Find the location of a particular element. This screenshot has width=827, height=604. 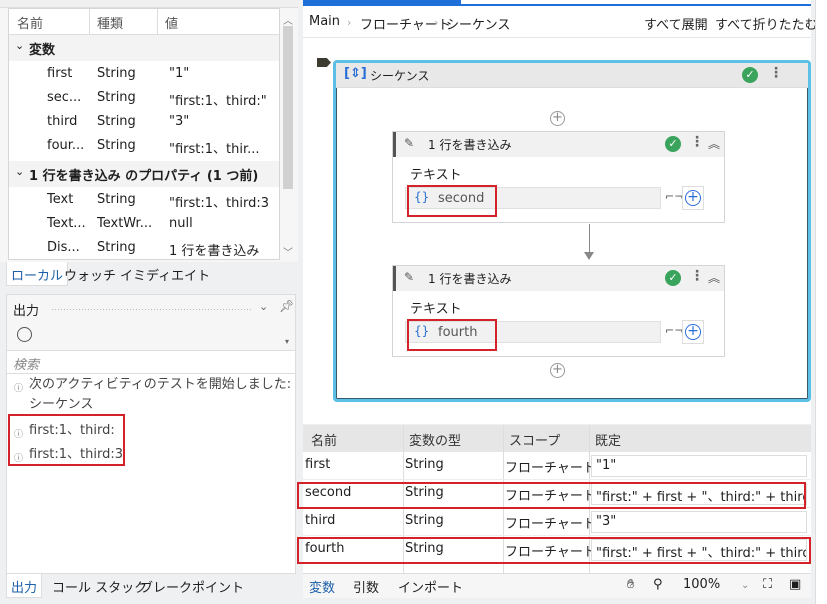

tab-watch: ウォッチ is located at coordinates (90, 274).